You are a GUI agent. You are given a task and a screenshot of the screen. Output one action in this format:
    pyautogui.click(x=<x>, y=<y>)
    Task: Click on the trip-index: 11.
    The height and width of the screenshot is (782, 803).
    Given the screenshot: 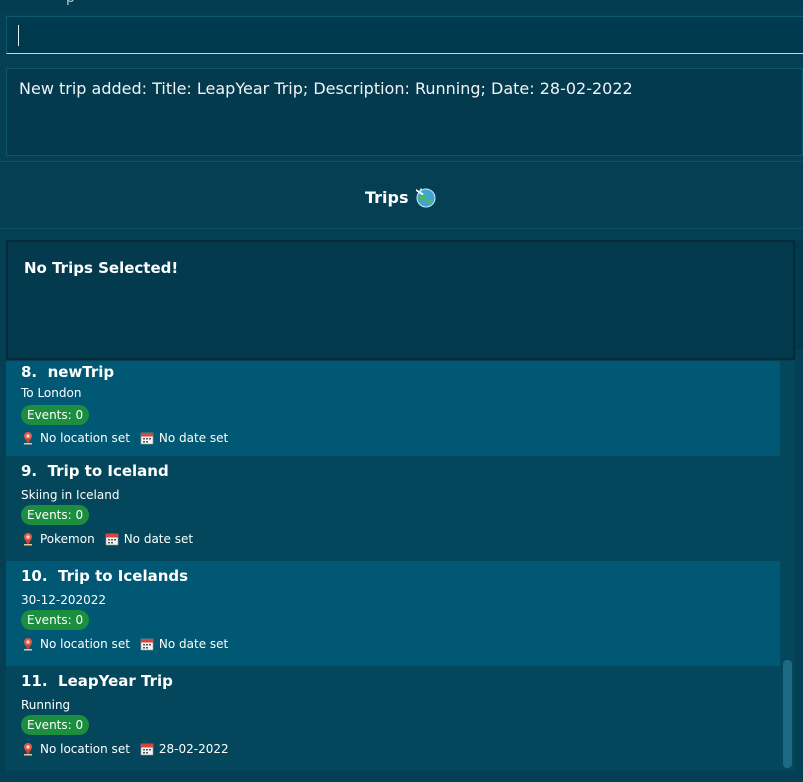 What is the action you would take?
    pyautogui.click(x=34, y=681)
    